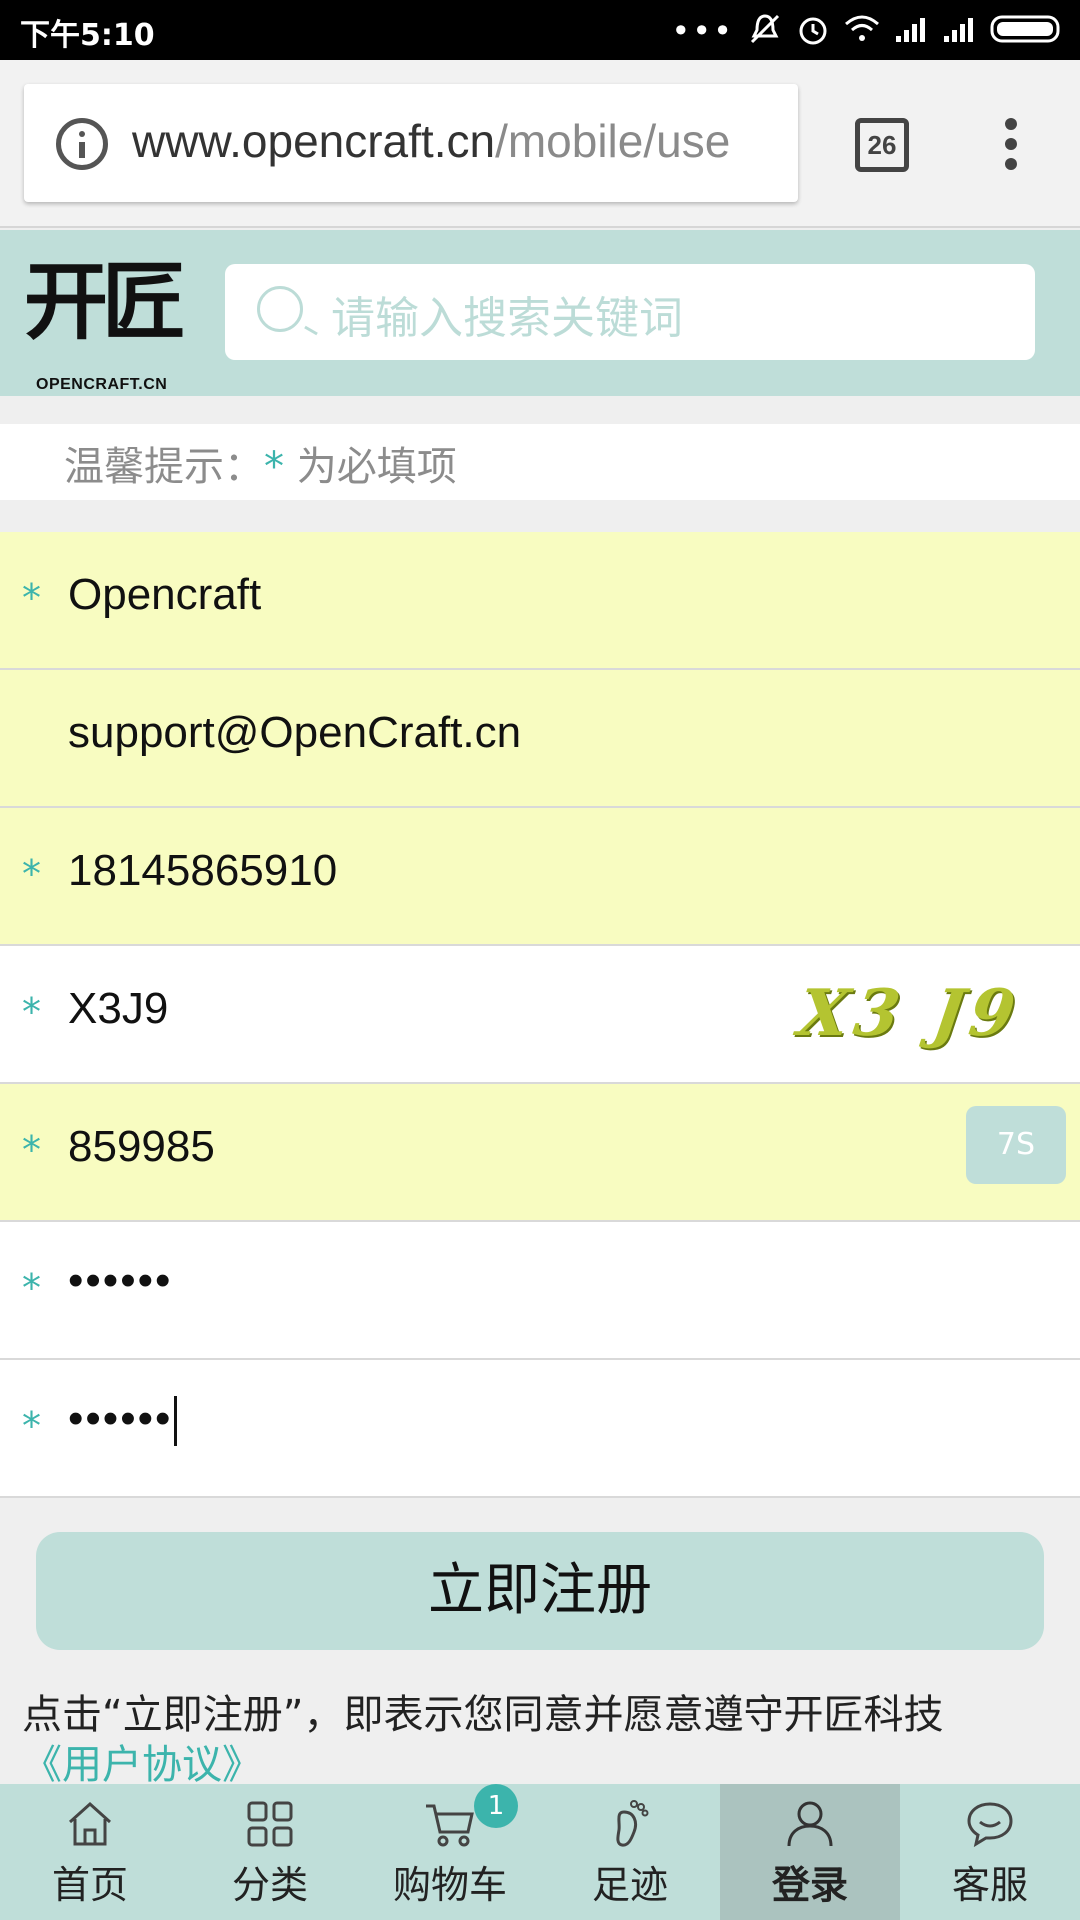 The image size is (1080, 1920). Describe the element at coordinates (630, 1852) in the screenshot. I see `nav-item-footprint: 足迹` at that location.